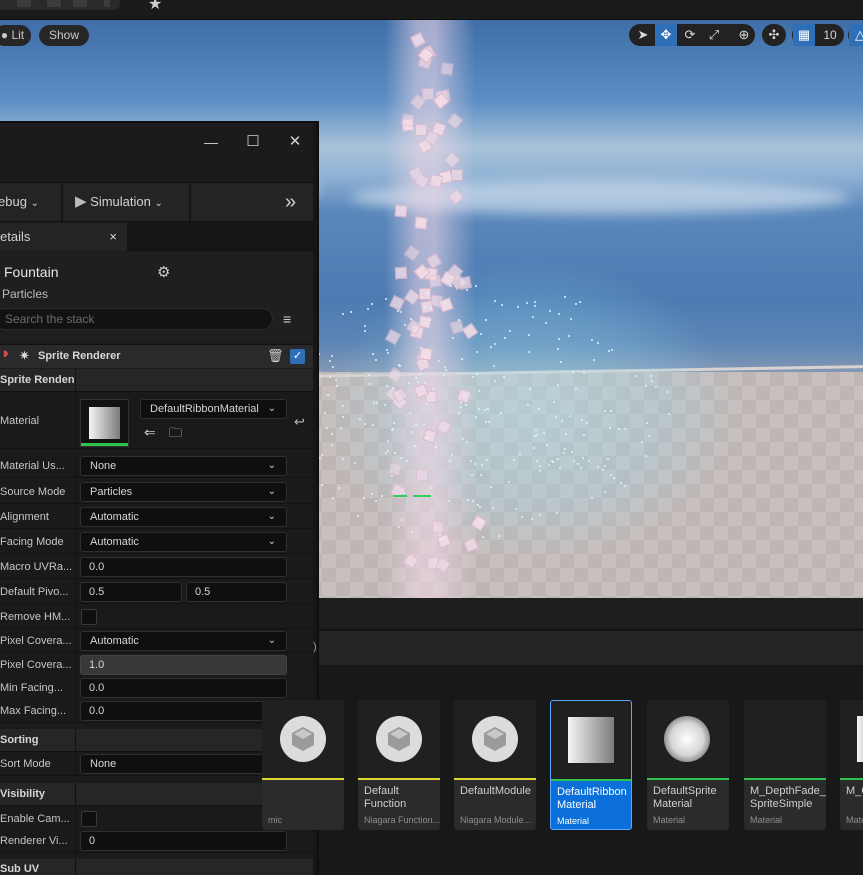 This screenshot has height=875, width=863. I want to click on browse-asset-icon: 🗀, so click(175, 435).